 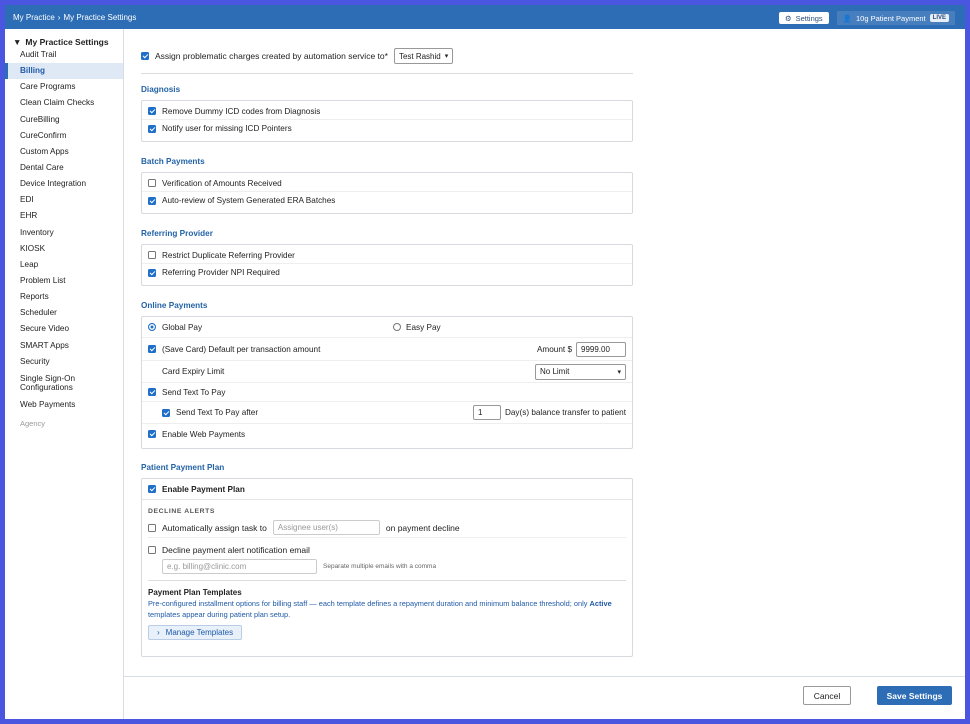 What do you see at coordinates (152, 111) in the screenshot?
I see `remove-dummy-icd-checkbox` at bounding box center [152, 111].